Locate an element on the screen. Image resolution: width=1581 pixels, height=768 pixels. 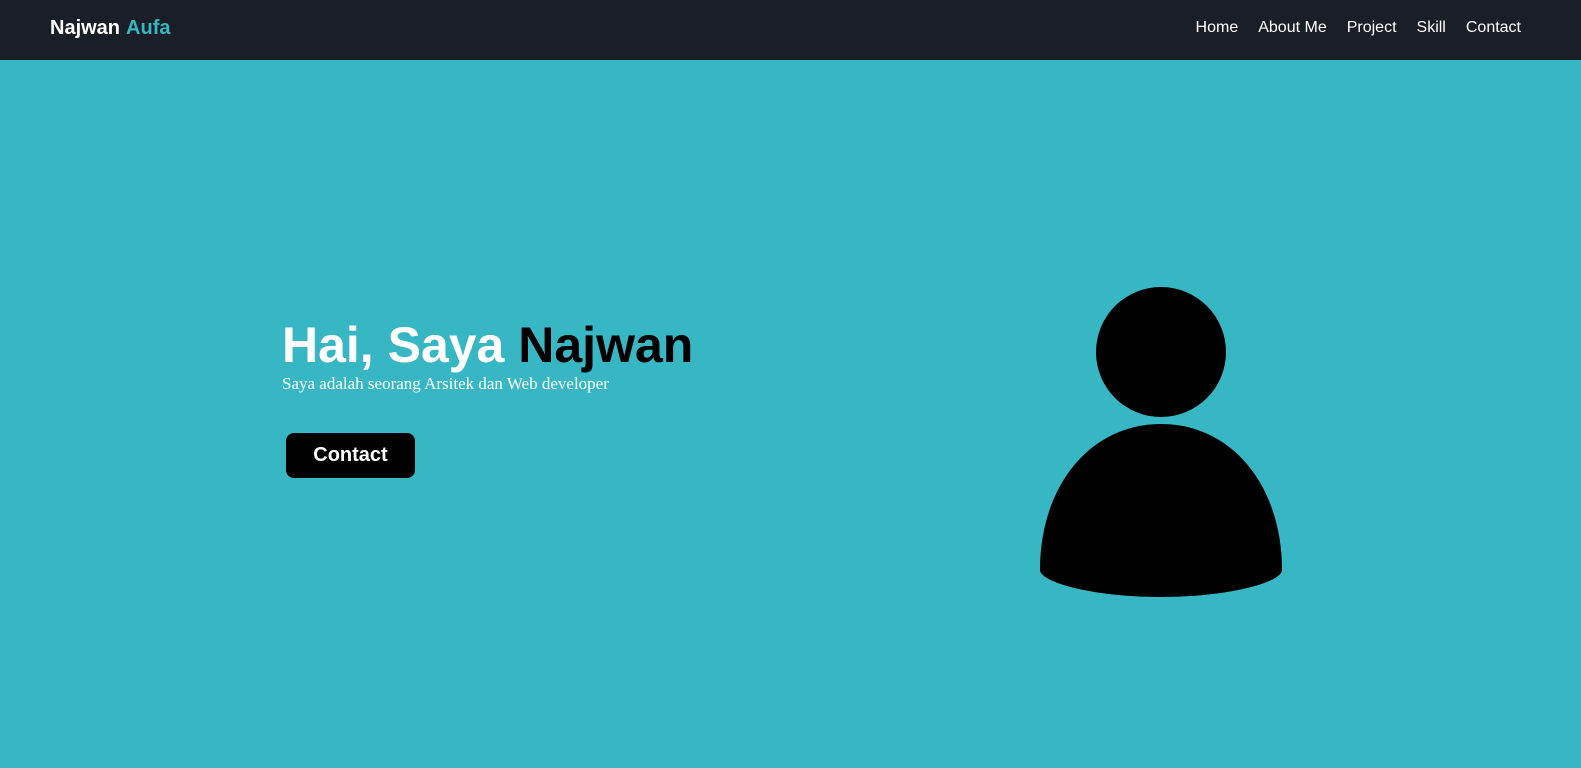
brand-first-name: Najwan is located at coordinates (85, 28).